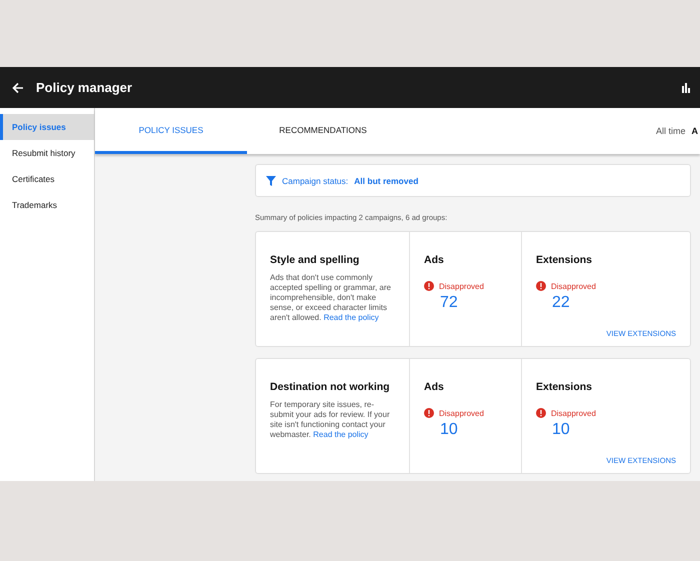 The image size is (700, 561). Describe the element at coordinates (614, 303) in the screenshot. I see `issue-count: 22` at that location.